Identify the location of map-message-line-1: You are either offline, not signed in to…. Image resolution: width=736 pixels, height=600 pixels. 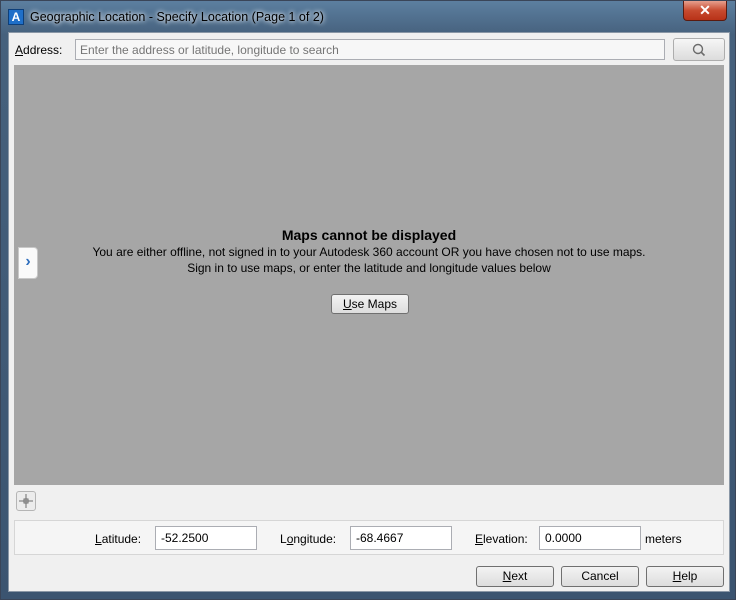
(369, 252).